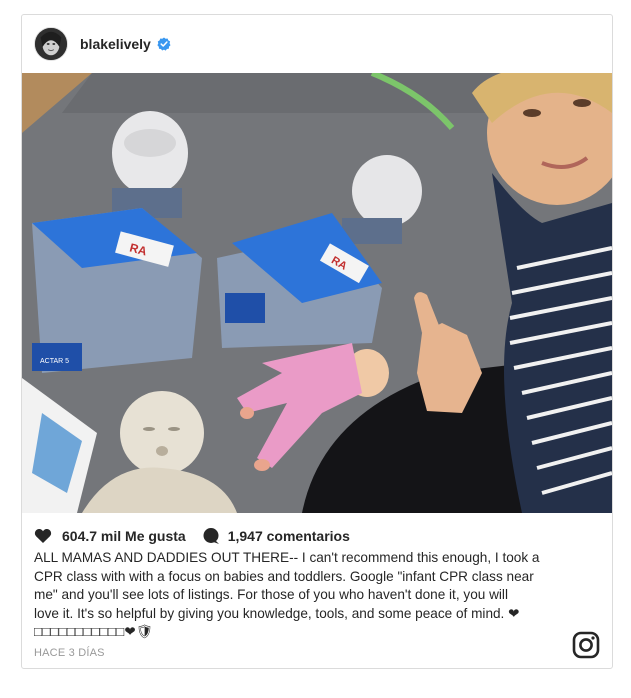 The height and width of the screenshot is (698, 631). What do you see at coordinates (43, 536) in the screenshot?
I see `heart-icon` at bounding box center [43, 536].